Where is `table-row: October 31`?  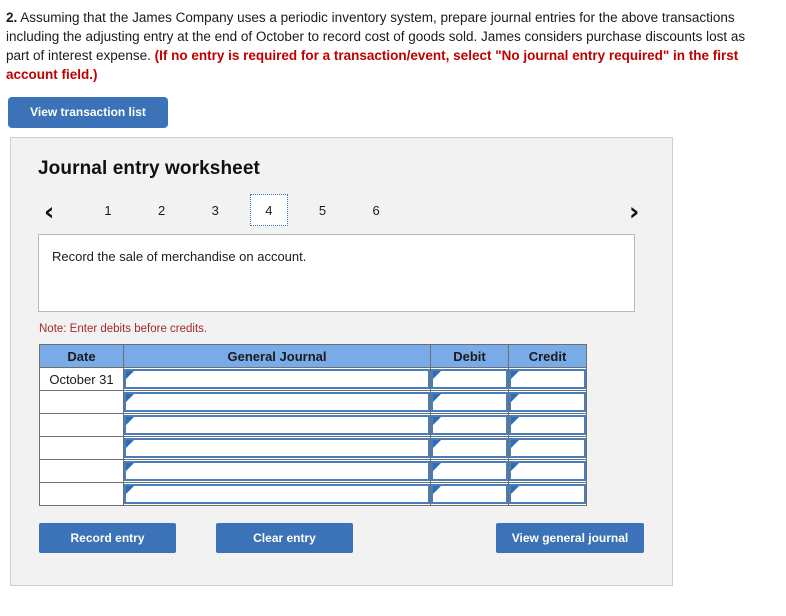 table-row: October 31 is located at coordinates (313, 379).